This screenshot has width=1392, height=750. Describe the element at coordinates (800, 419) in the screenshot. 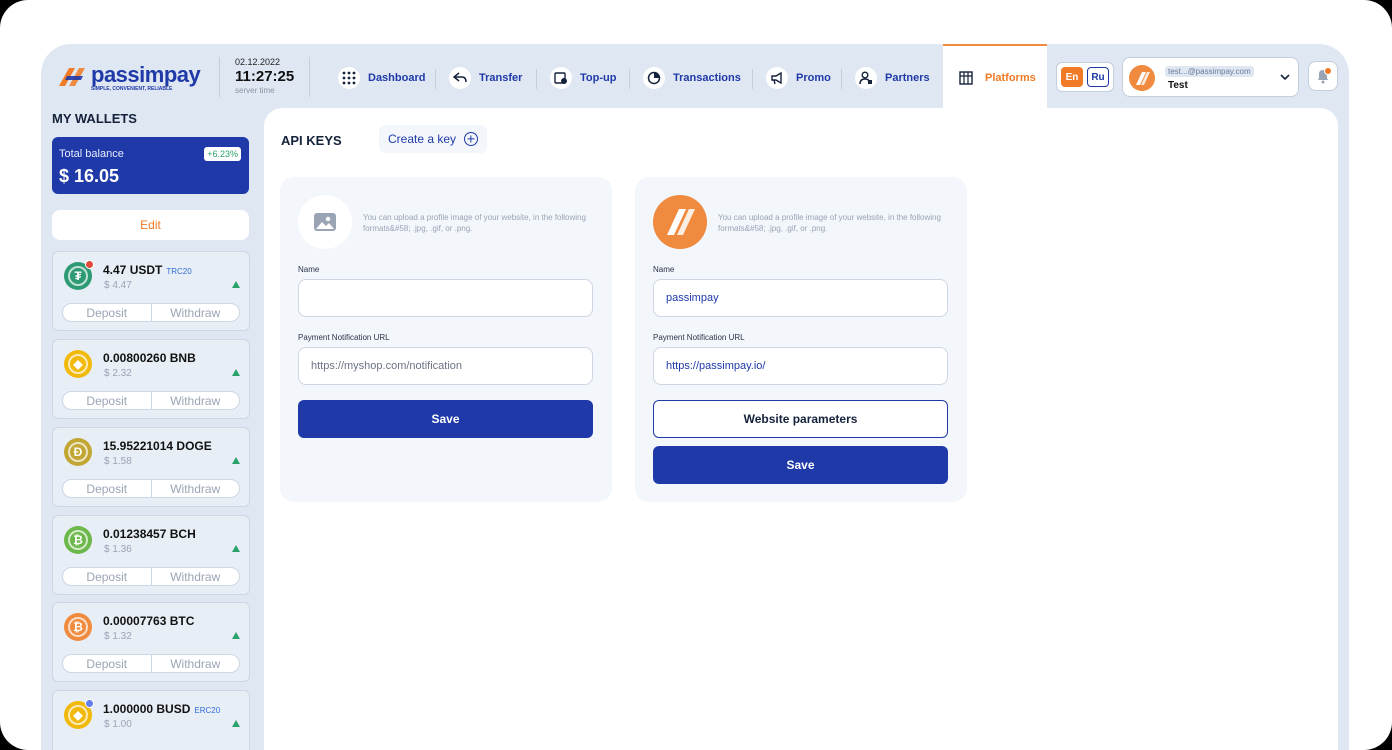

I see `website-parameters-button: Website parameters` at that location.